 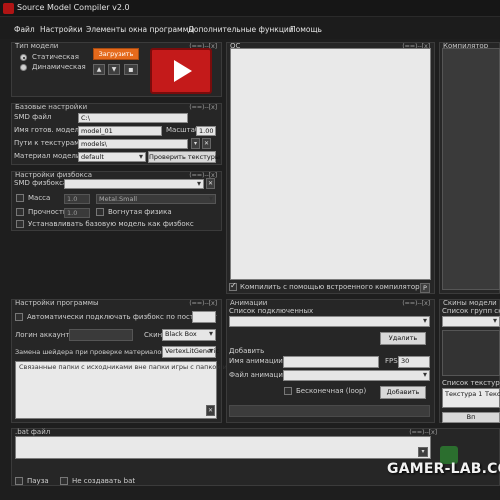 What do you see at coordinates (391, 361) in the screenshot?
I see `fps-label: FPS` at bounding box center [391, 361].